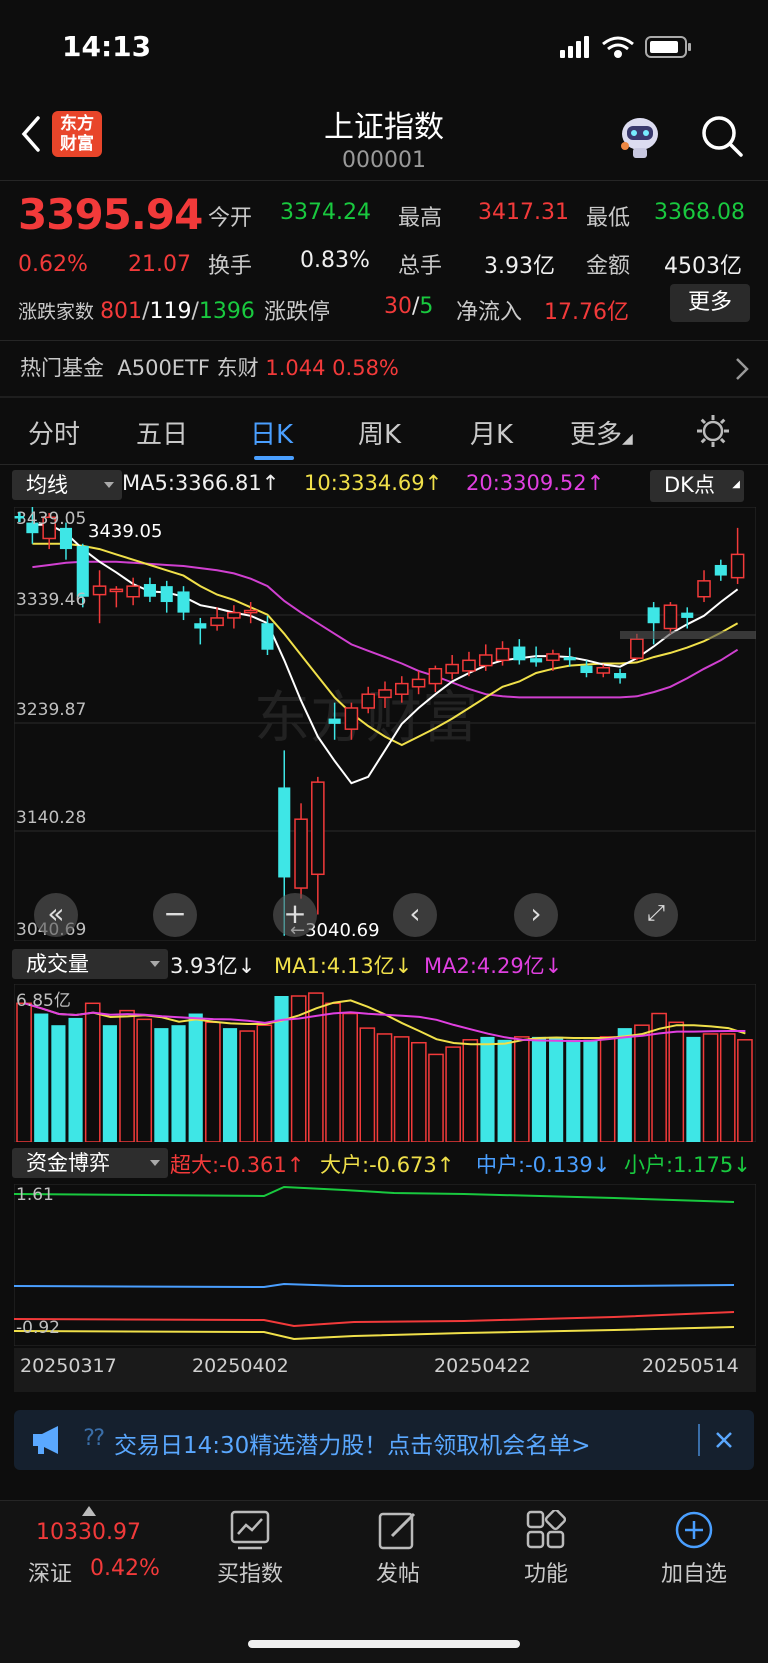 Image resolution: width=768 pixels, height=1663 pixels. Describe the element at coordinates (420, 218) in the screenshot. I see `high-label: 最高` at that location.